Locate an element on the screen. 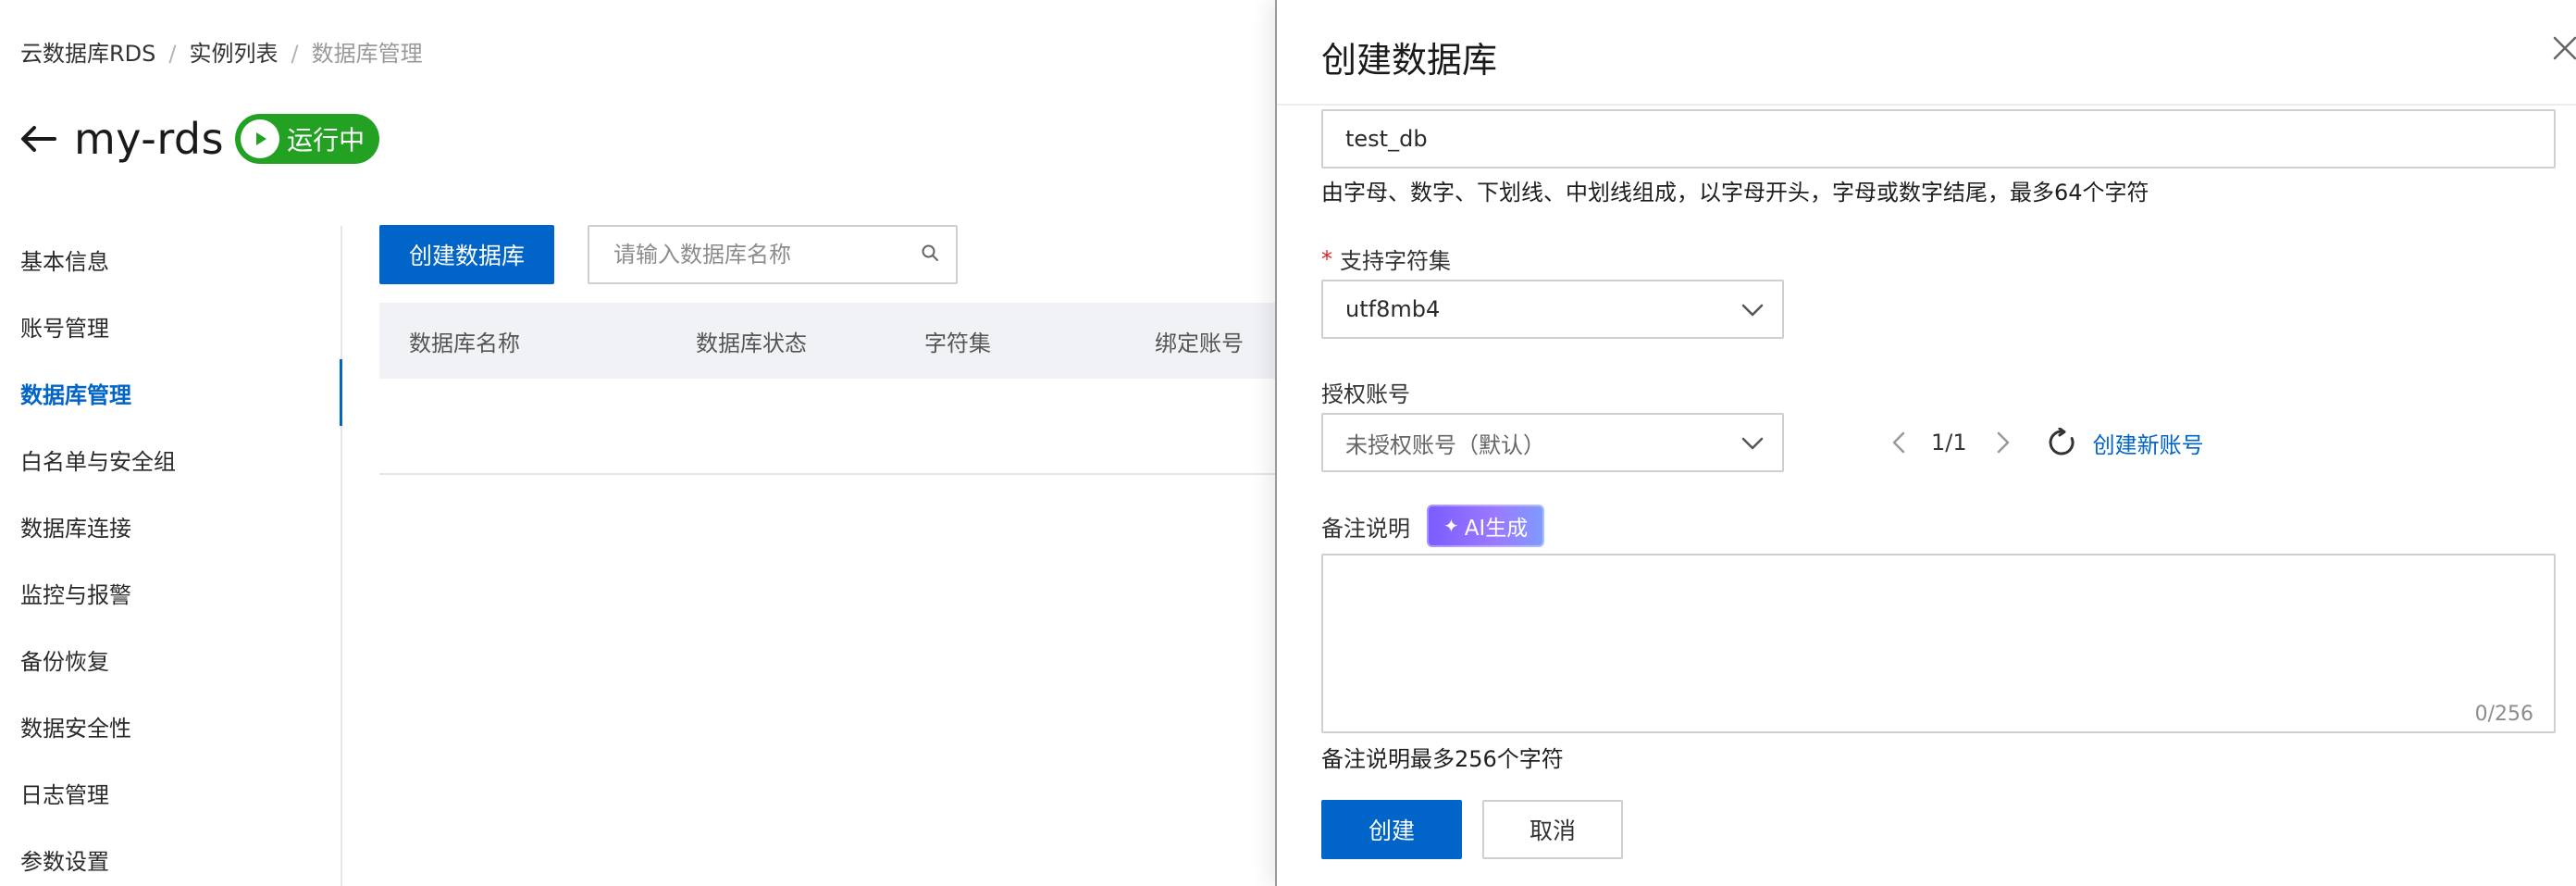 This screenshot has height=886, width=2576. database-list-panel: 创建数据库 数据库名称 数据库状态 字符集 绑定账号 is located at coordinates (828, 350).